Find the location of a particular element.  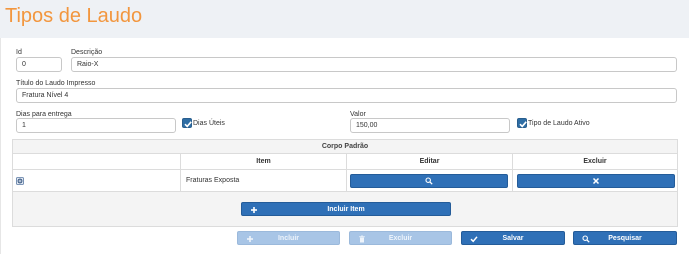

dias-uteis-checkbox-group: Dias Úteis is located at coordinates (203, 123).